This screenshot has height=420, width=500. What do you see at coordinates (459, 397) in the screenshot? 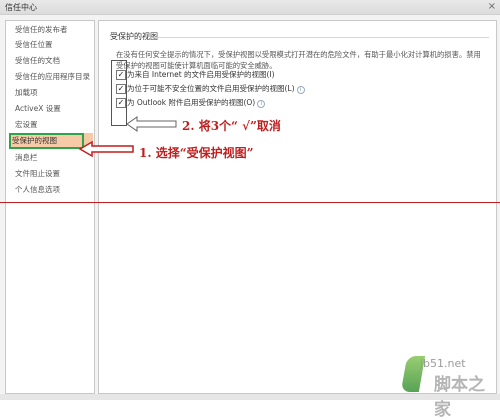
I see `watermark-name: 脚本之家` at bounding box center [459, 397].